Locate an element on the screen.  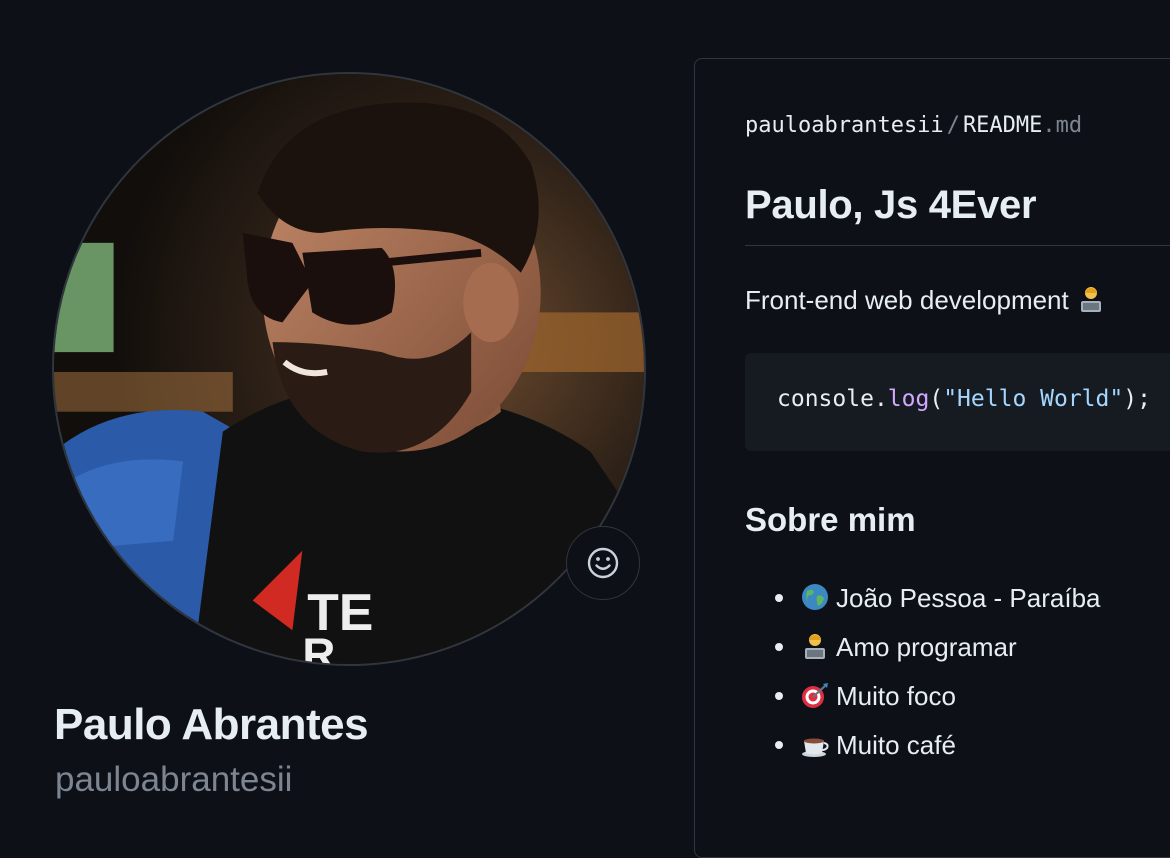
list-item: João Pessoa - Paraíba is located at coordinates (924, 603).